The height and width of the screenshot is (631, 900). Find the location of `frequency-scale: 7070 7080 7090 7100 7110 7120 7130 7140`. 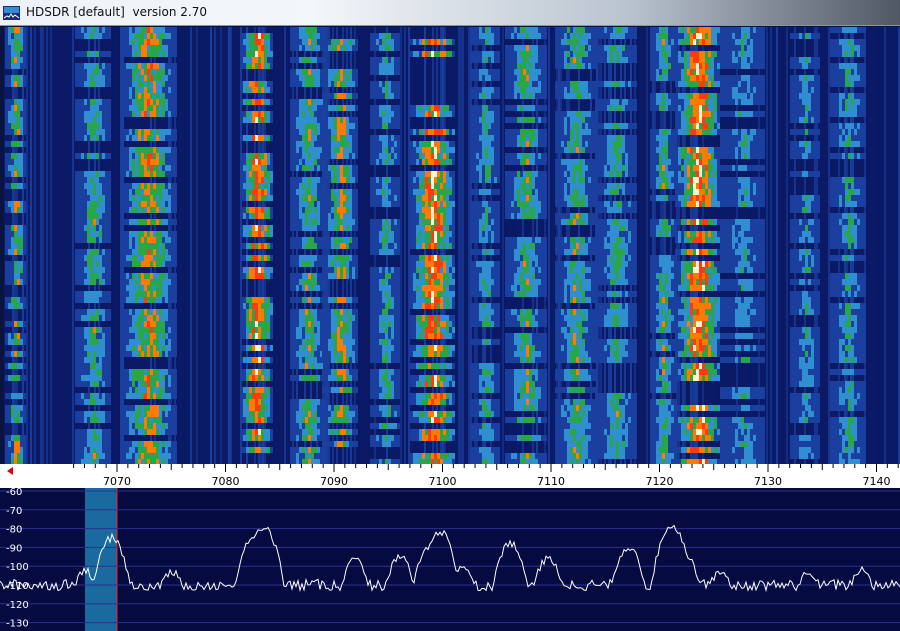

frequency-scale: 7070 7080 7090 7100 7110 7120 7130 7140 is located at coordinates (450, 476).